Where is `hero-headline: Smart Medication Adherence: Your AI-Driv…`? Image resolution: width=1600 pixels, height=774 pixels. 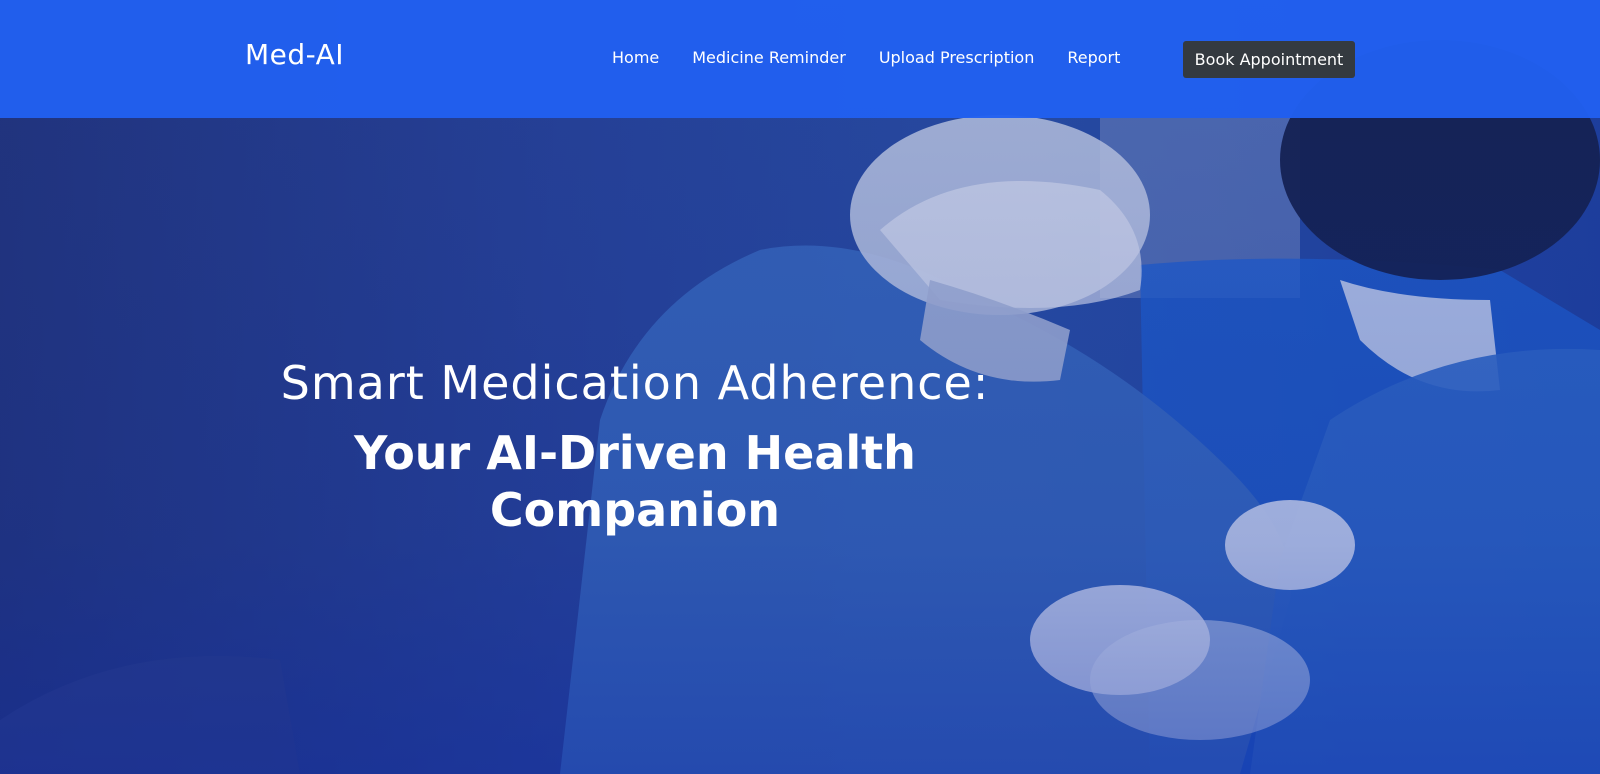 hero-headline: Smart Medication Adherence: Your AI-Driv… is located at coordinates (635, 447).